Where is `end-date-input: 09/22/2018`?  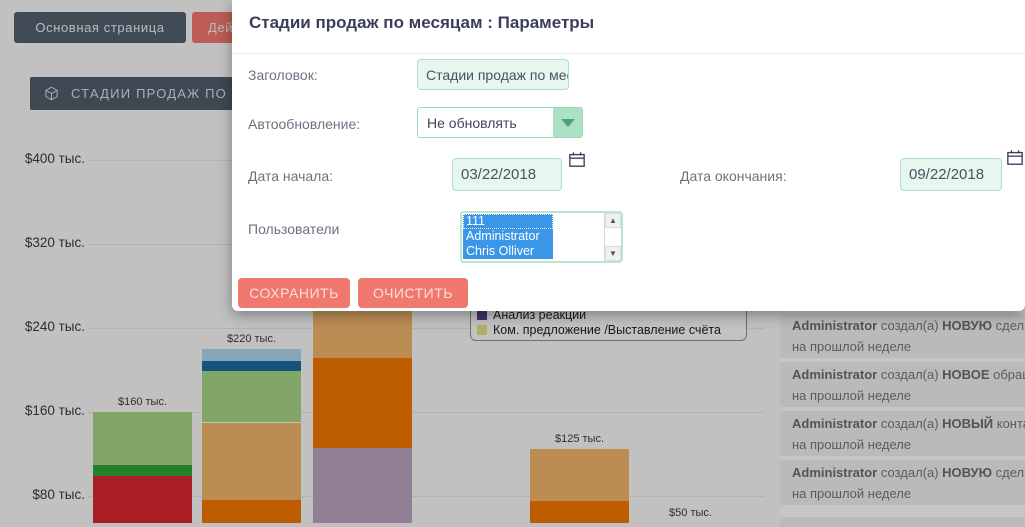 end-date-input: 09/22/2018 is located at coordinates (951, 174).